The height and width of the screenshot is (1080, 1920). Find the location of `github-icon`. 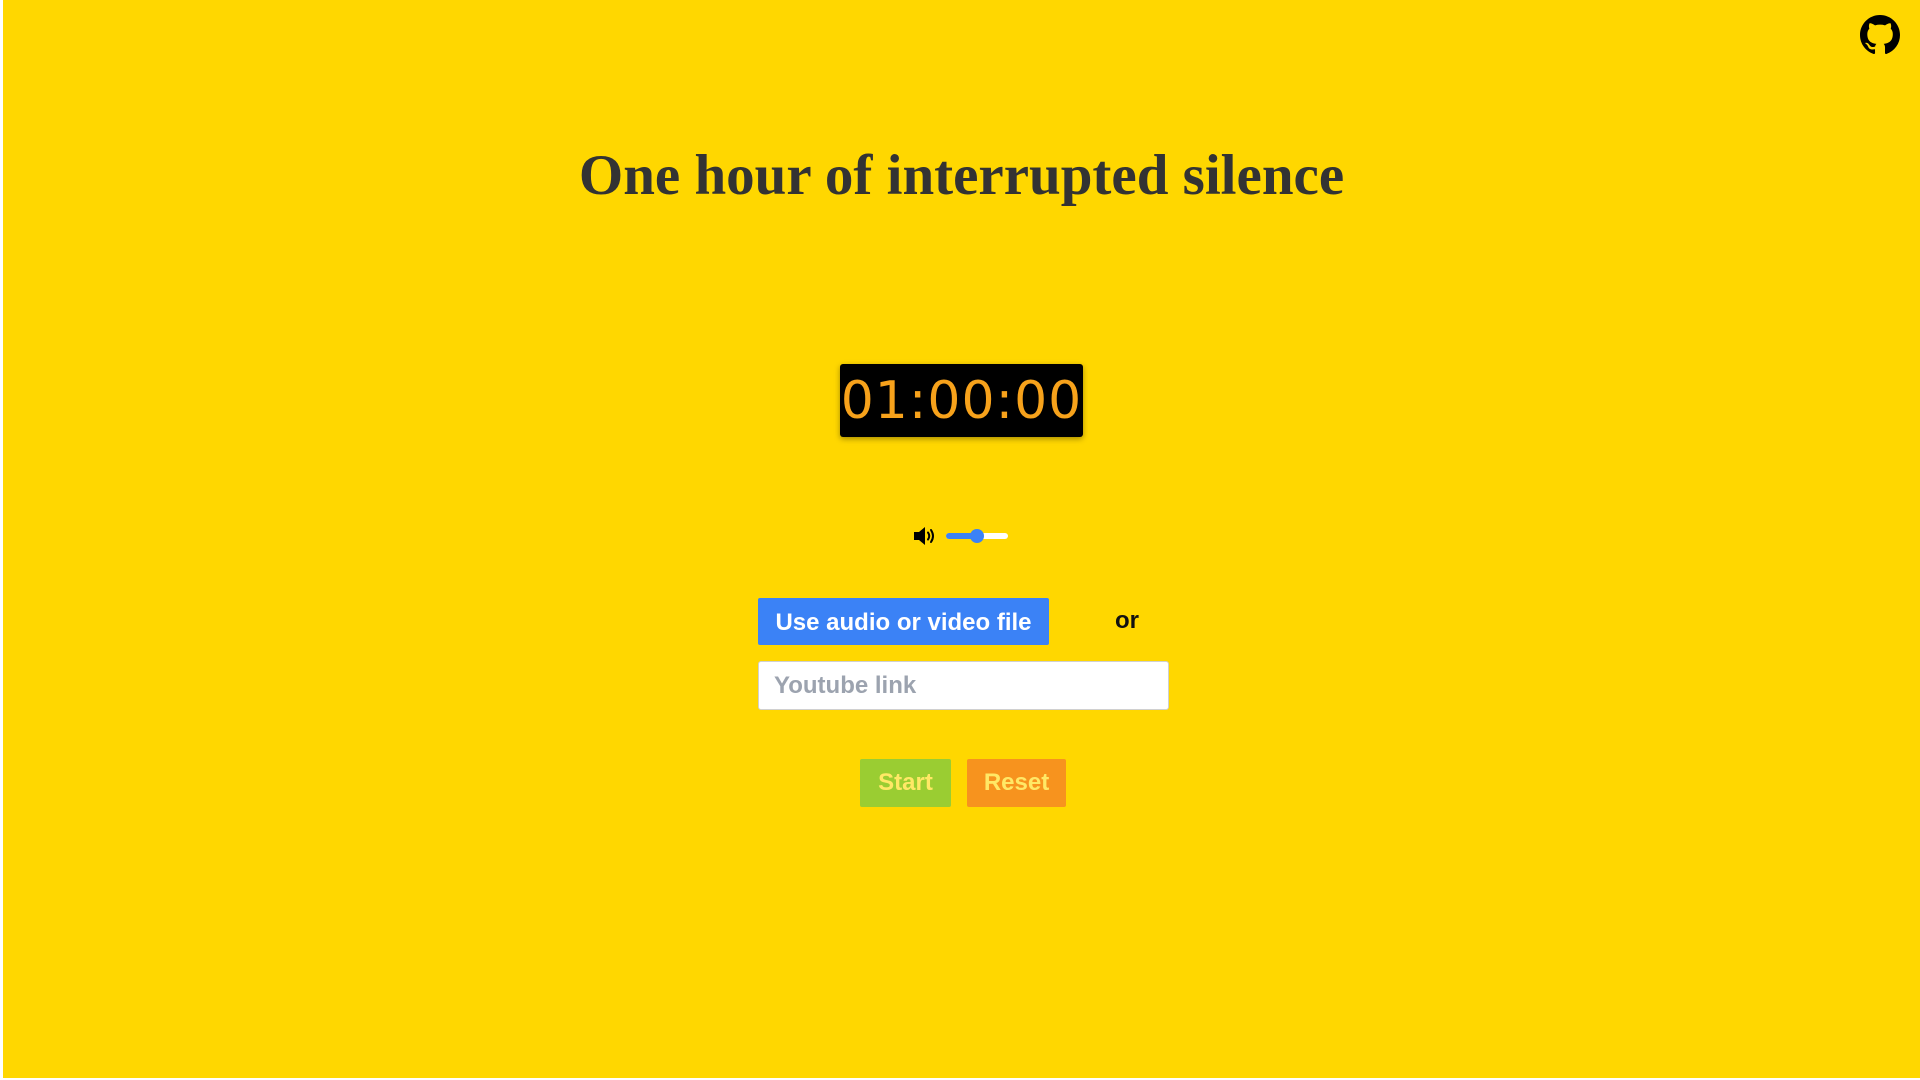

github-icon is located at coordinates (1880, 35).